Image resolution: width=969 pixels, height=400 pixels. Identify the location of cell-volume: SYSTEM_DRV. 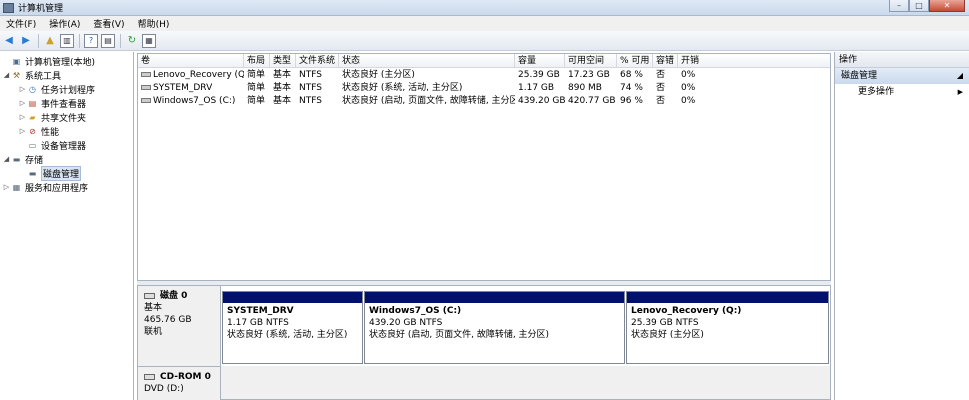
(191, 88).